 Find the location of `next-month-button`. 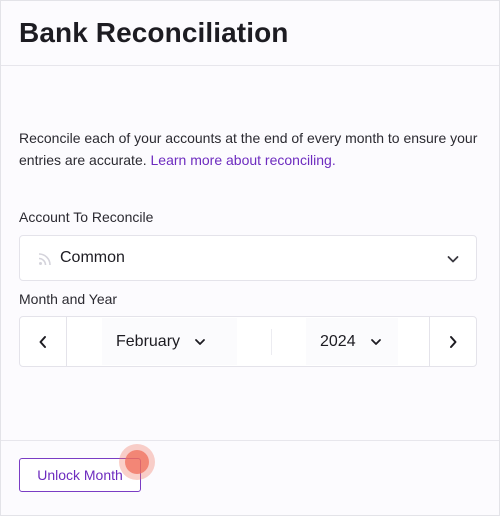

next-month-button is located at coordinates (452, 341).